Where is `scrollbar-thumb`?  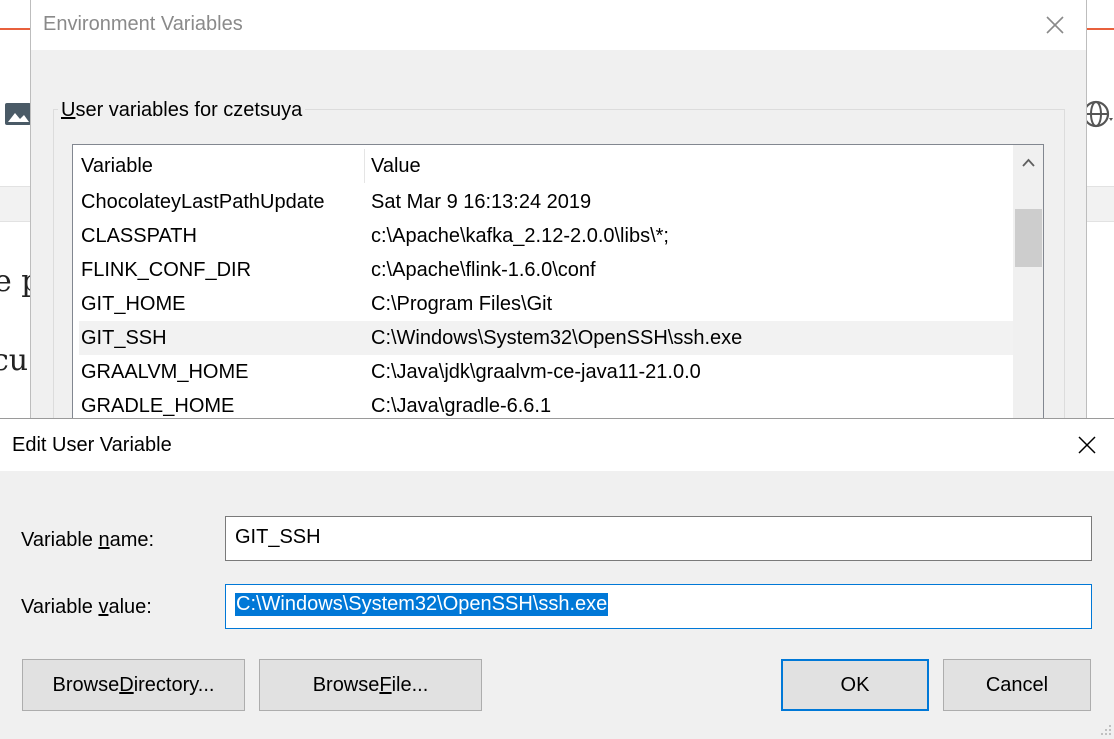
scrollbar-thumb is located at coordinates (1028, 238).